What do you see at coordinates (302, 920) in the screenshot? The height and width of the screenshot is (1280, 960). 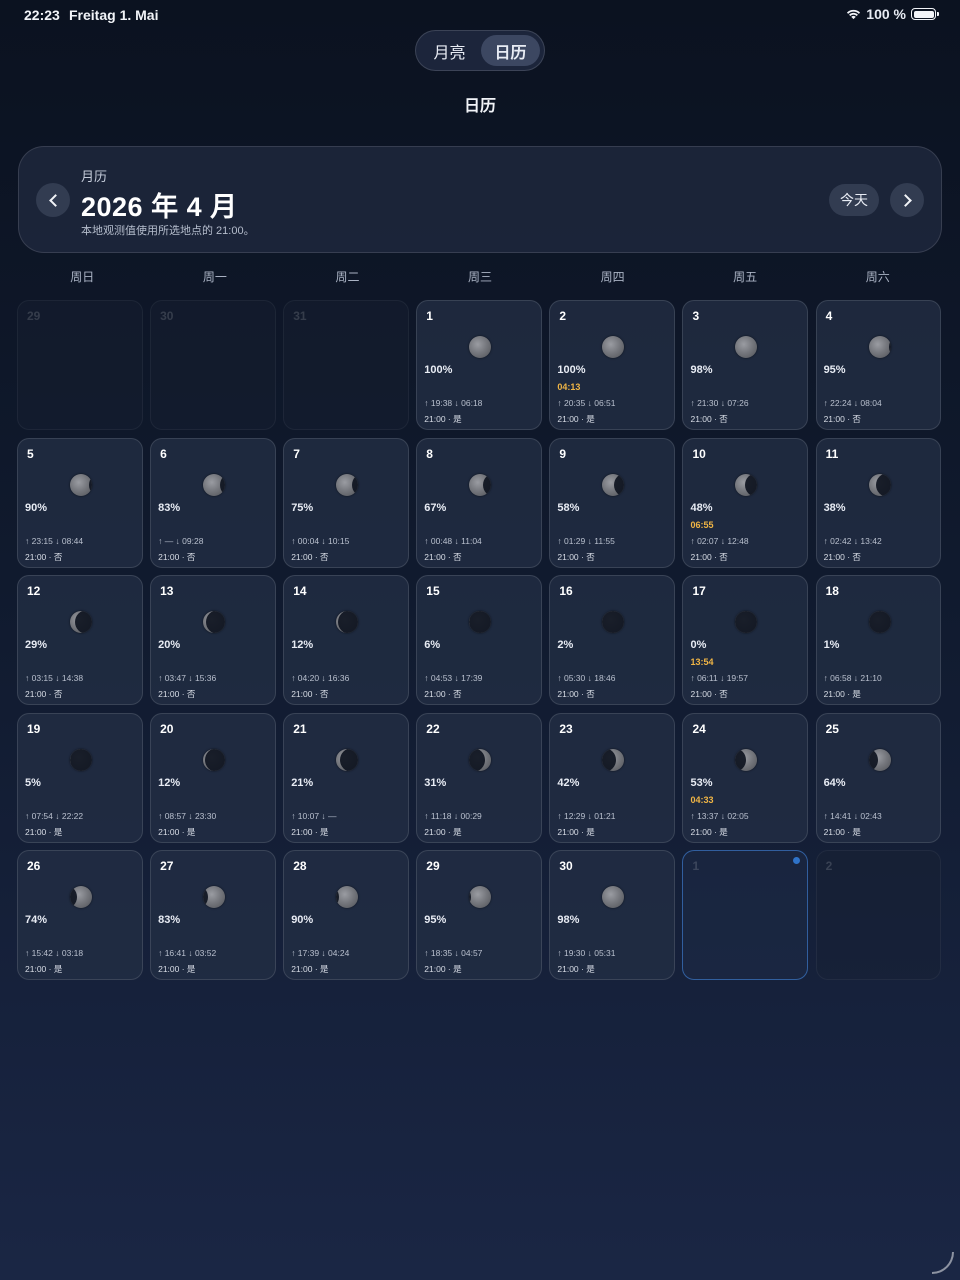 I see `illumination-percent: 90%` at bounding box center [302, 920].